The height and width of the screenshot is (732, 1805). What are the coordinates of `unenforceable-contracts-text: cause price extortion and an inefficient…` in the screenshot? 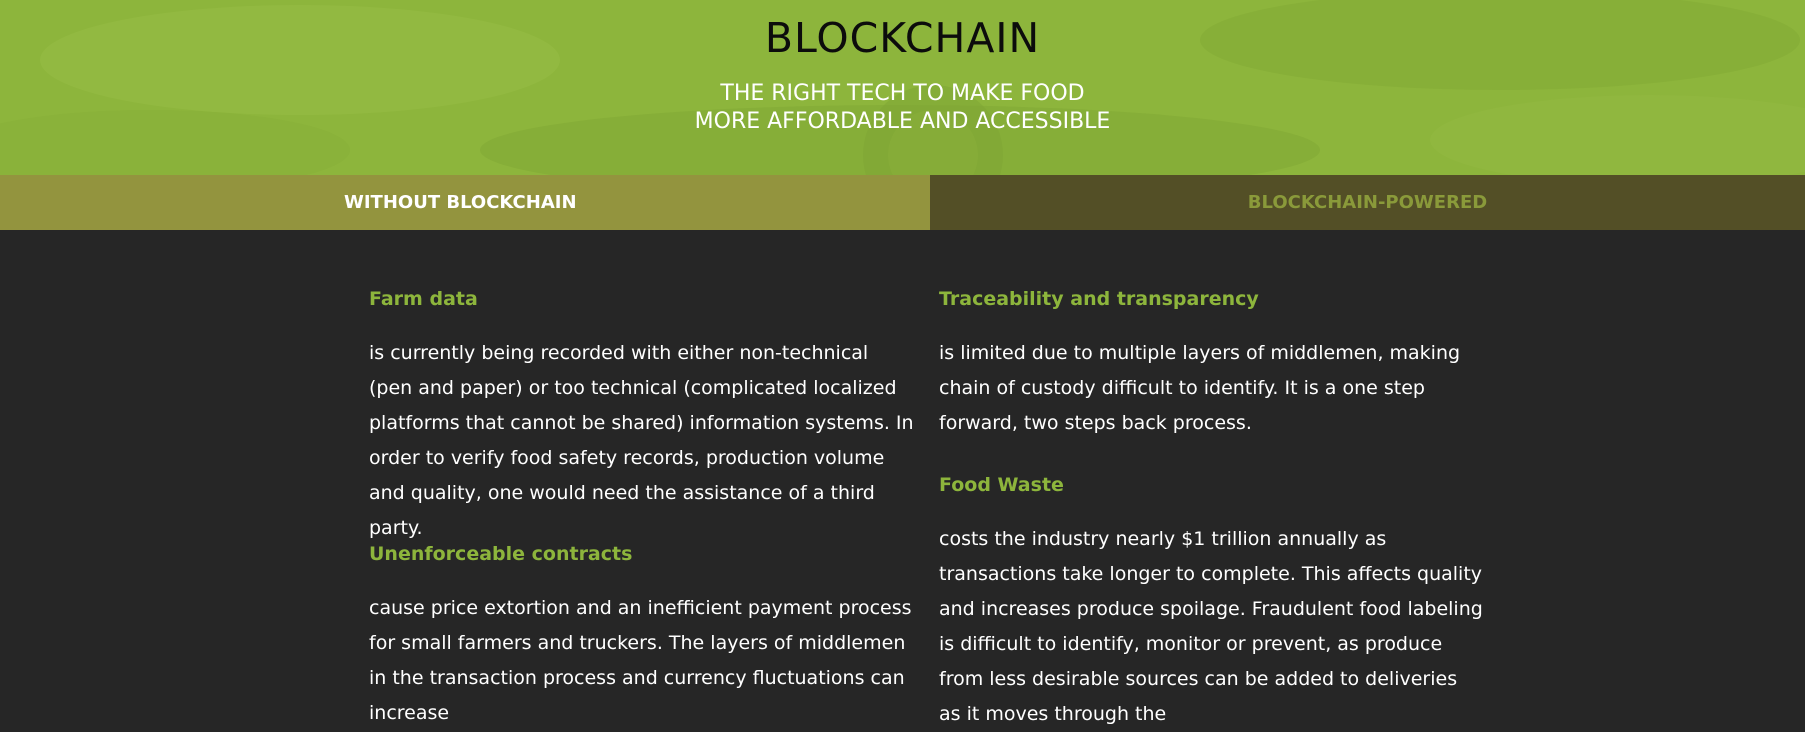 It's located at (640, 660).